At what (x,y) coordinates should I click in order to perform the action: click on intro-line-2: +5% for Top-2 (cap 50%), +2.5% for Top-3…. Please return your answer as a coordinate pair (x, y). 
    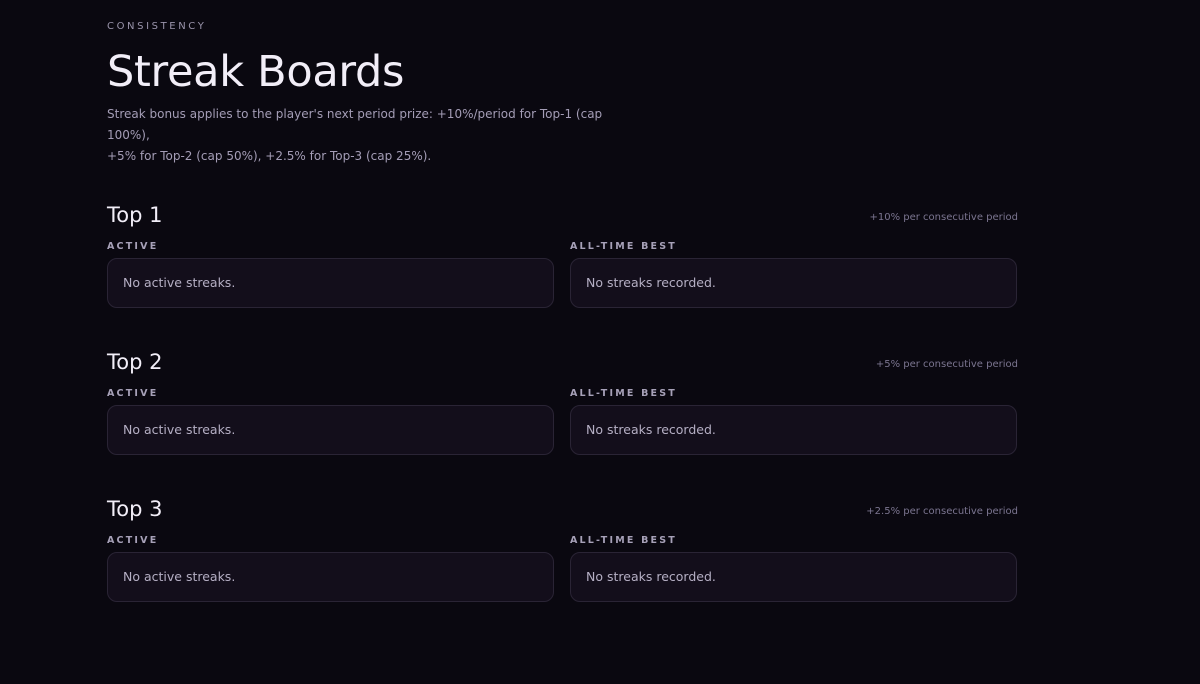
    Looking at the image, I should click on (269, 156).